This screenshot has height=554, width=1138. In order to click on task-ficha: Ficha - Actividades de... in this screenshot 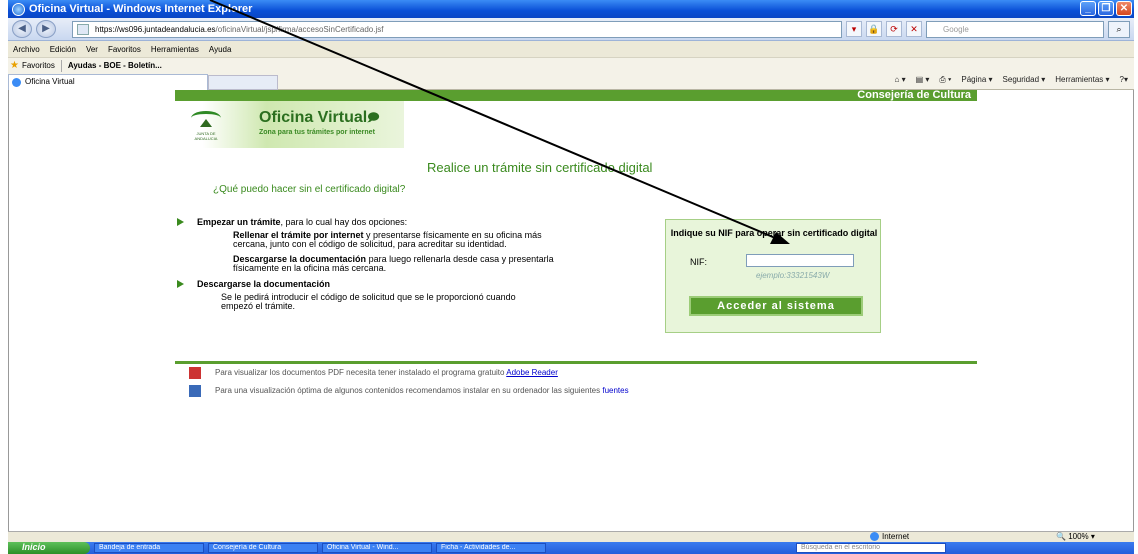, I will do `click(491, 548)`.